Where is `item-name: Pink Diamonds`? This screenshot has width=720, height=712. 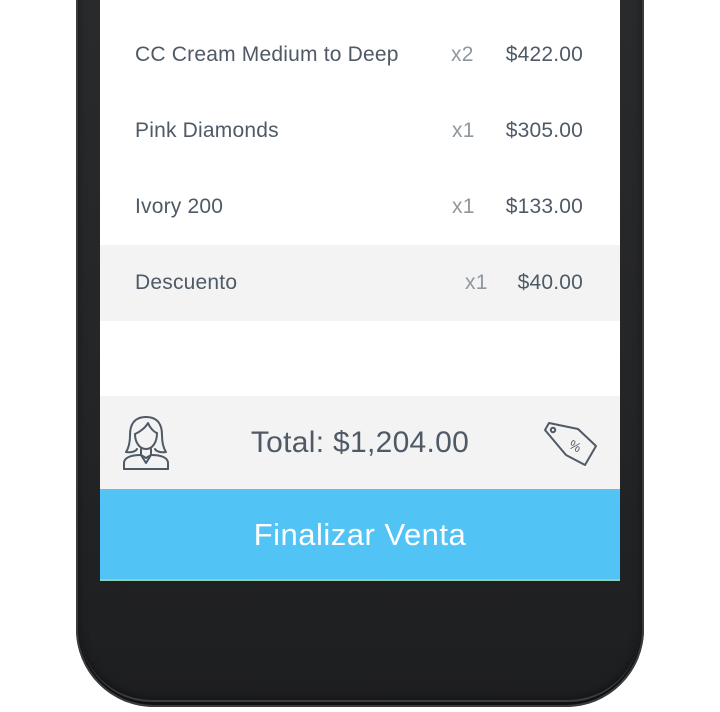
item-name: Pink Diamonds is located at coordinates (207, 130).